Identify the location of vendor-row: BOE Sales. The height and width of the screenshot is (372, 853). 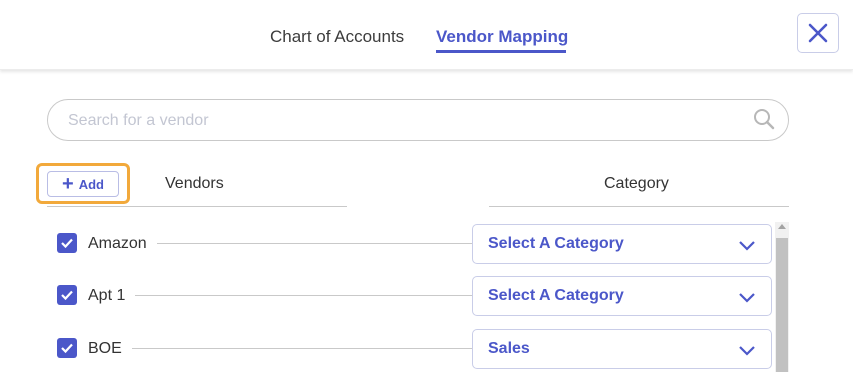
(426, 349).